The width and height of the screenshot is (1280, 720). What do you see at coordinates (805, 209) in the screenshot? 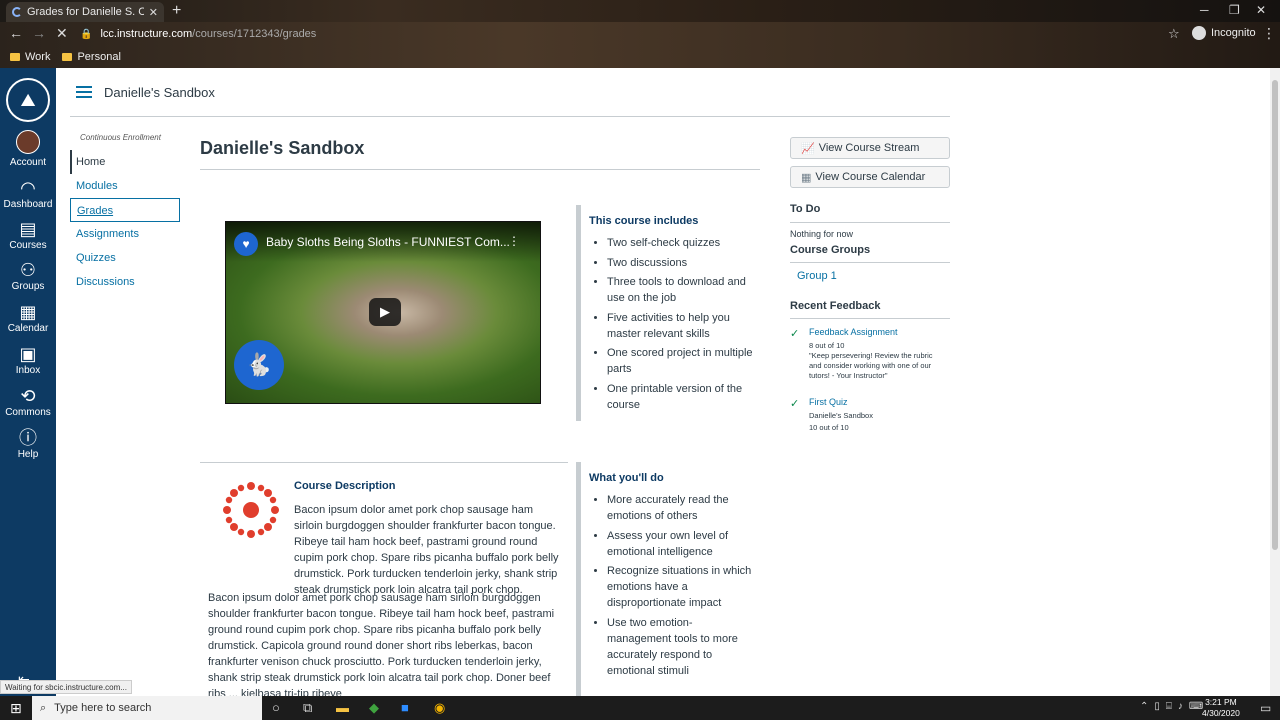
I see `todo-title: To Do` at bounding box center [805, 209].